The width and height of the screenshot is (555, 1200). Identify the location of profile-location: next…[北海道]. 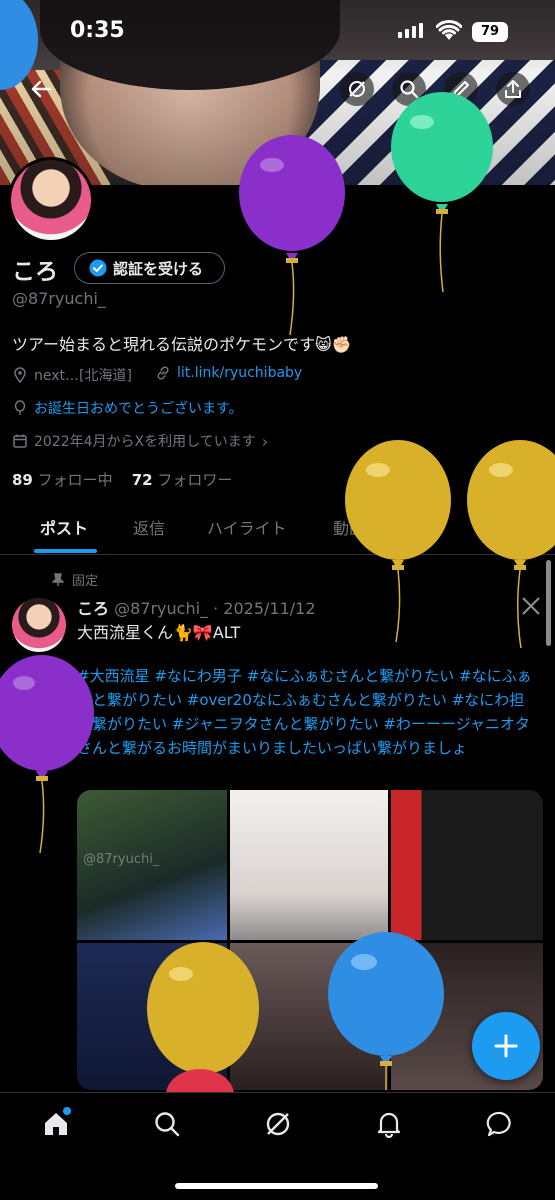
(72, 375).